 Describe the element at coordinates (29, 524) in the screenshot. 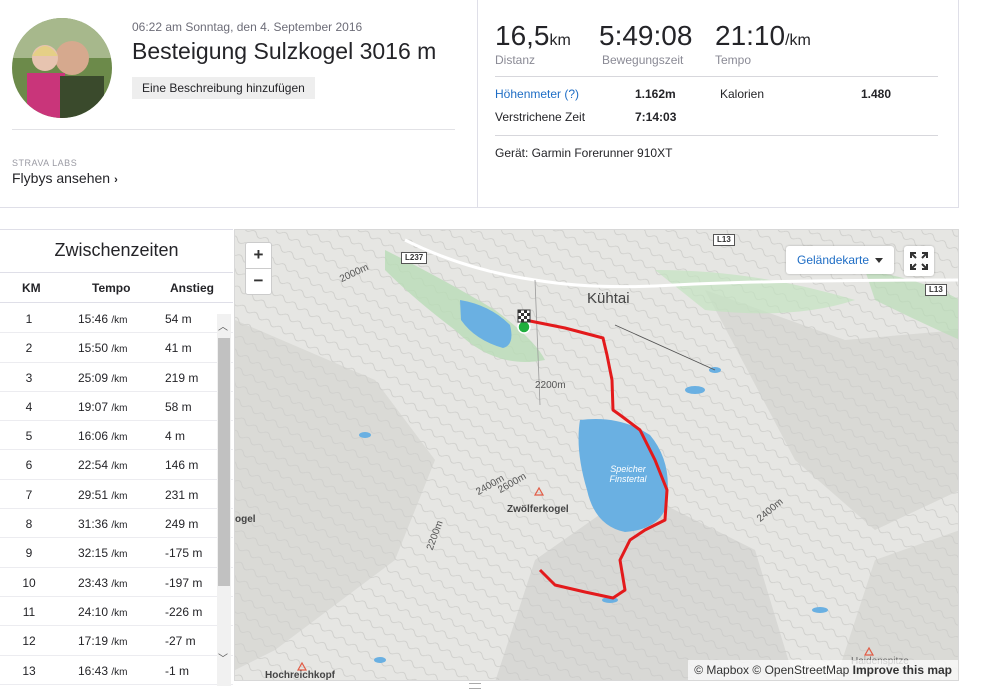

I see `split-km: 8` at that location.